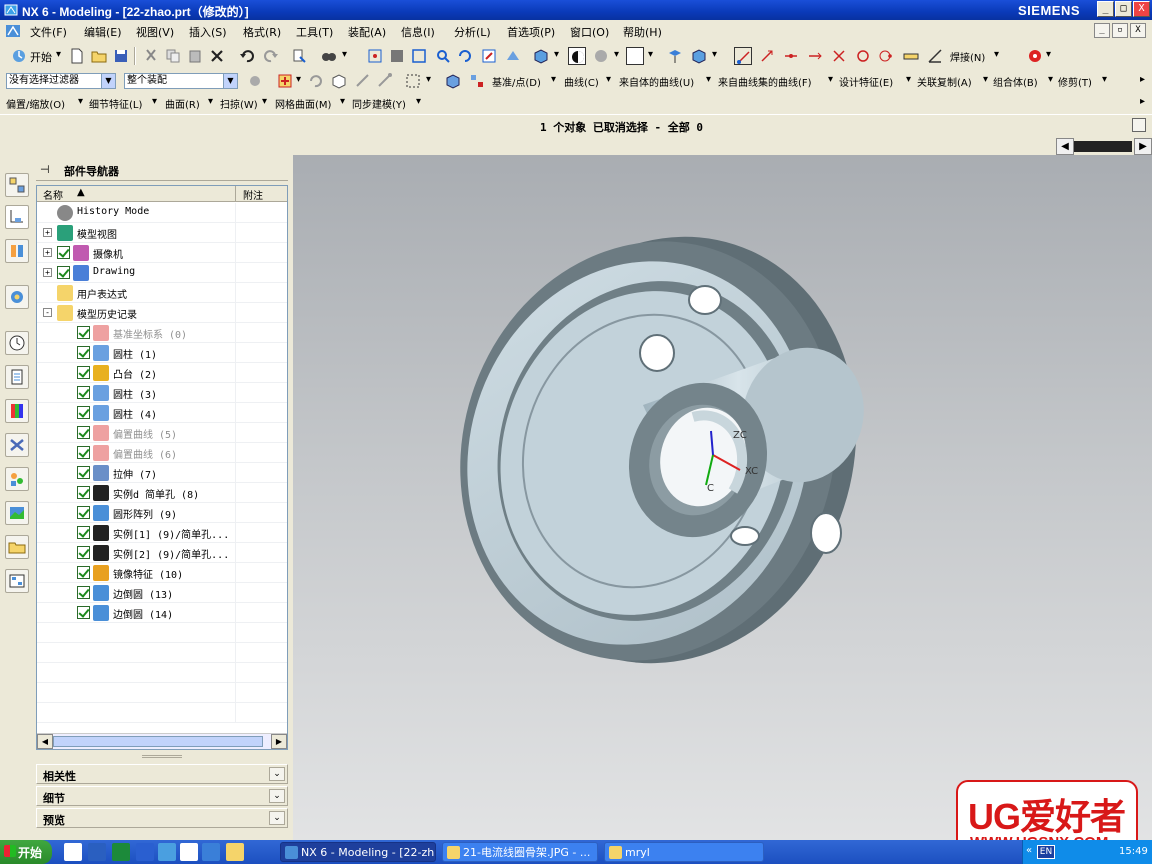  What do you see at coordinates (684, 852) in the screenshot?
I see `taskbar-task-folder: mryl` at bounding box center [684, 852].